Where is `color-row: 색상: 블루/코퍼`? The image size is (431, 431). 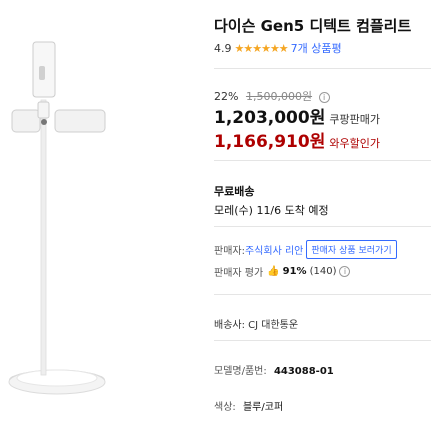 color-row: 색상: 블루/코퍼 is located at coordinates (248, 405).